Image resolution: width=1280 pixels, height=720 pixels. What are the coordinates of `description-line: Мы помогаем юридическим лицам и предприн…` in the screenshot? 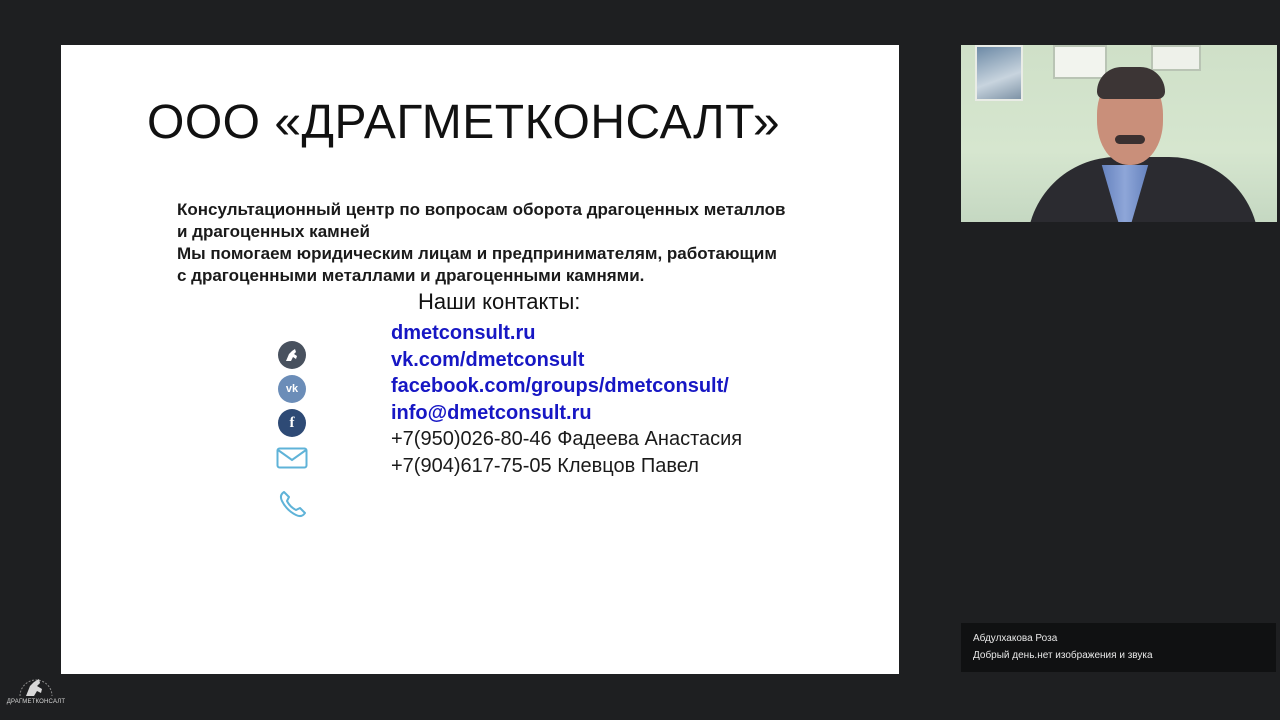 It's located at (477, 253).